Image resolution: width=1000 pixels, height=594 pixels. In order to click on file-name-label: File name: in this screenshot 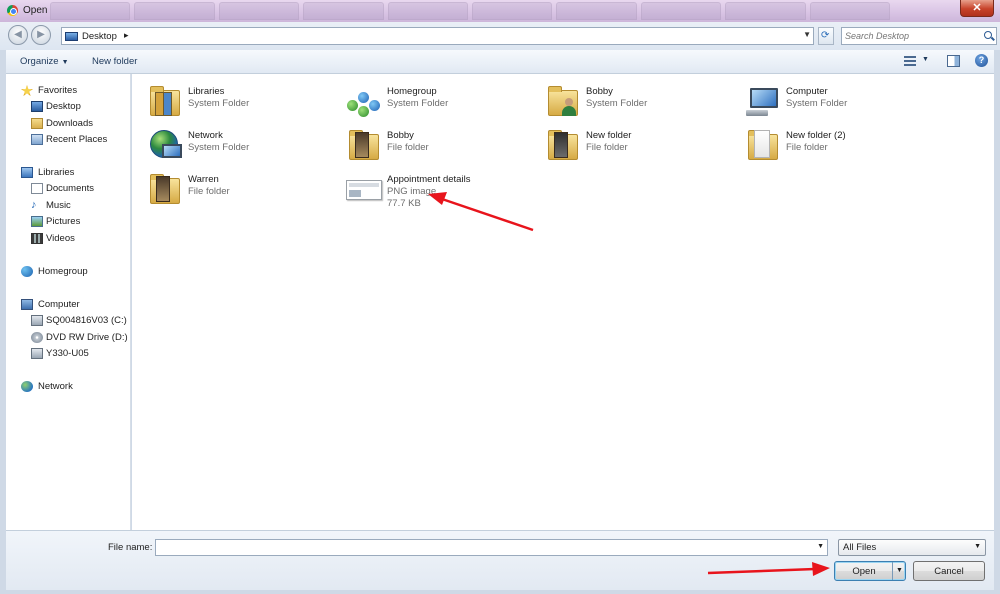, I will do `click(130, 547)`.